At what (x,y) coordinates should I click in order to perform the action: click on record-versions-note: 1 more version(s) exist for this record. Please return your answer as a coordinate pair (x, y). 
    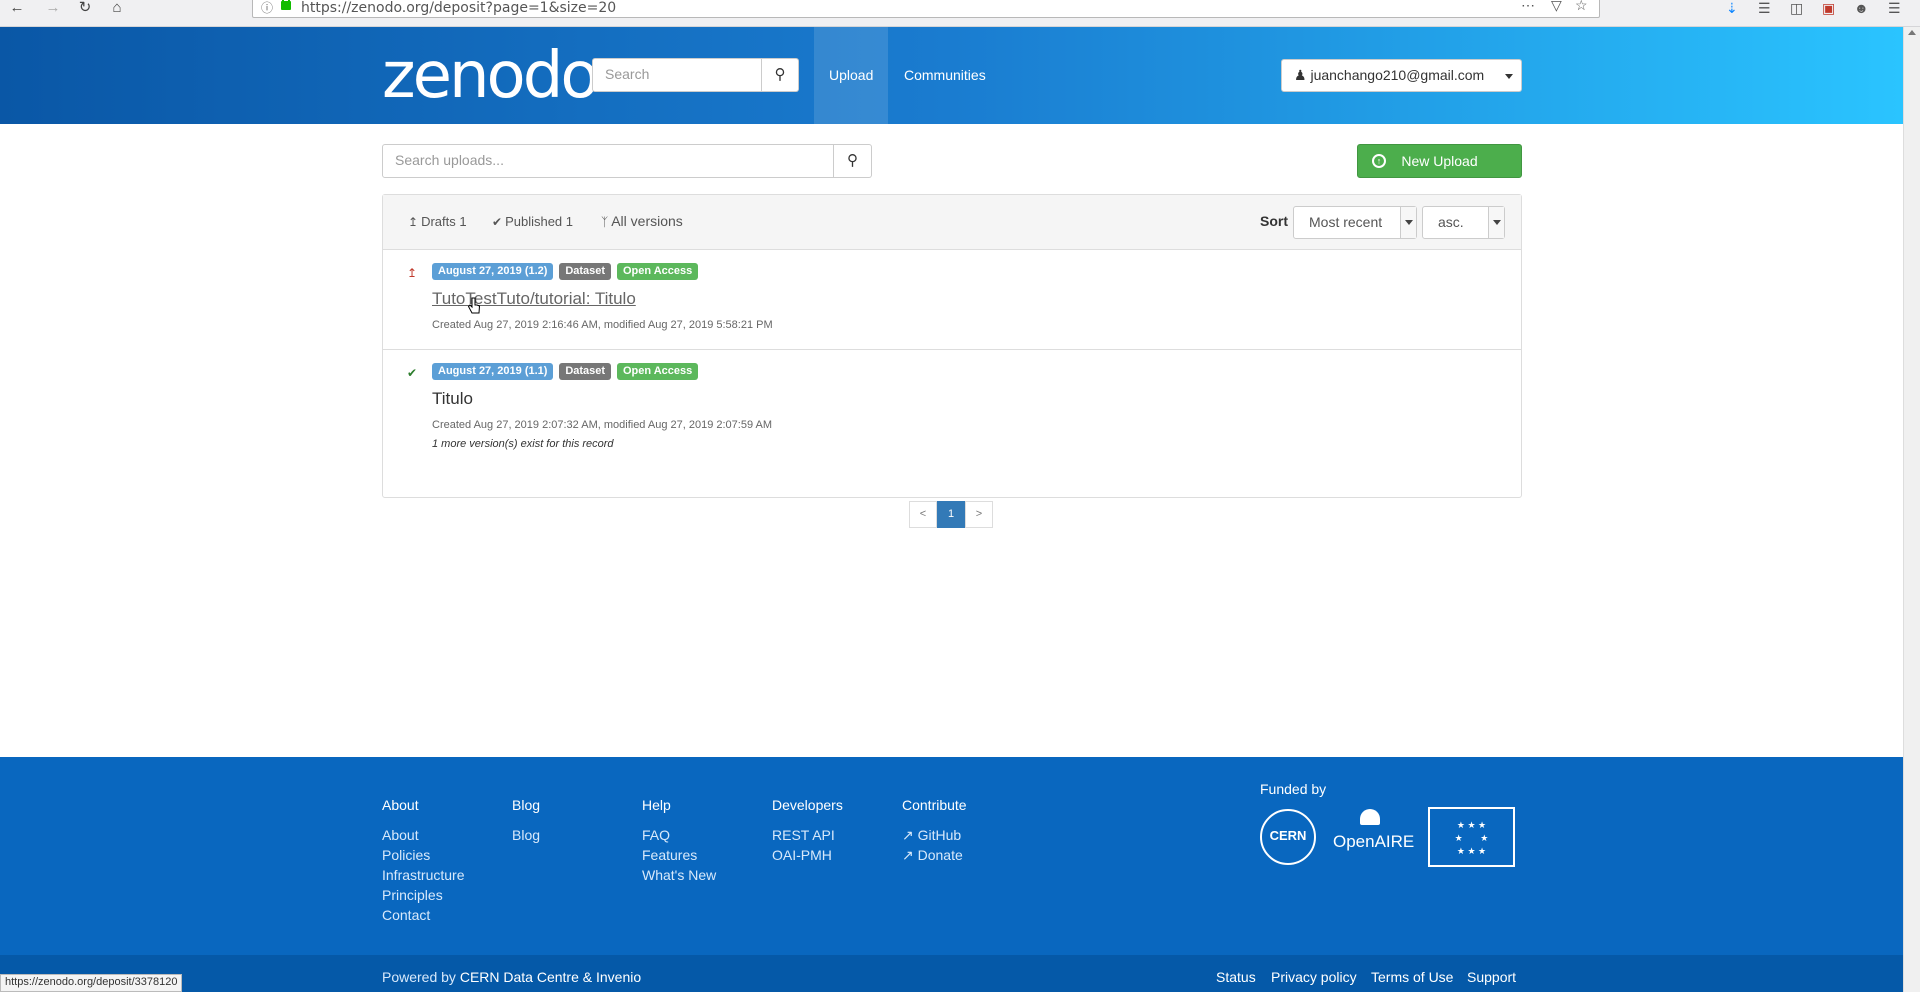
    Looking at the image, I should click on (523, 444).